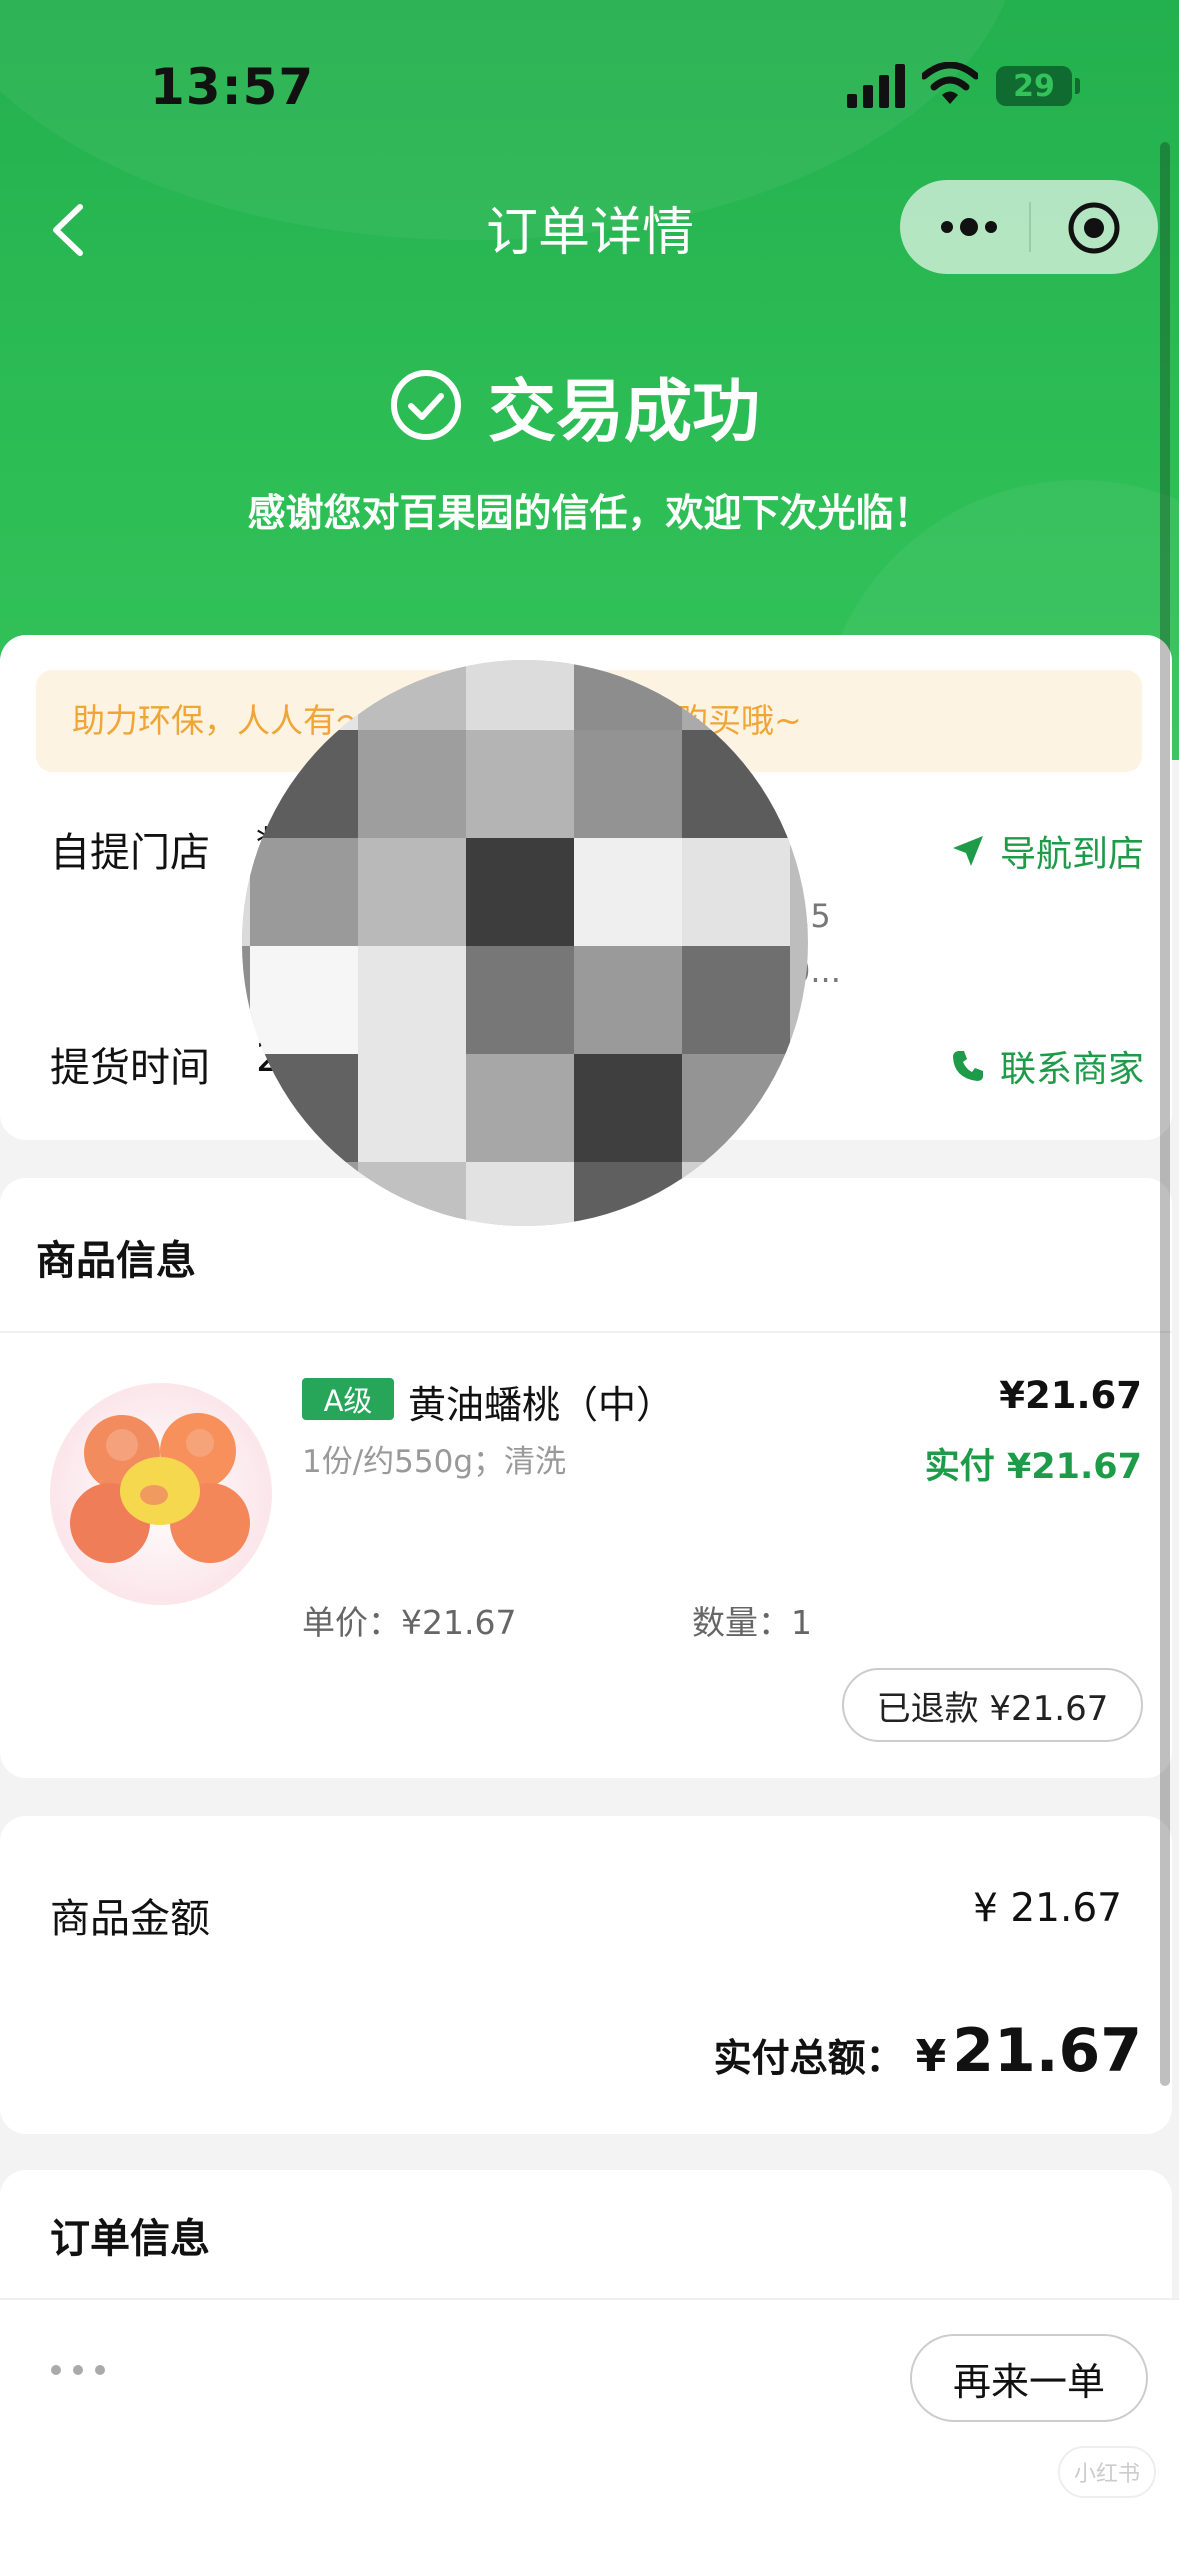 This screenshot has width=1179, height=2556. What do you see at coordinates (876, 86) in the screenshot?
I see `cellular-signal-icon` at bounding box center [876, 86].